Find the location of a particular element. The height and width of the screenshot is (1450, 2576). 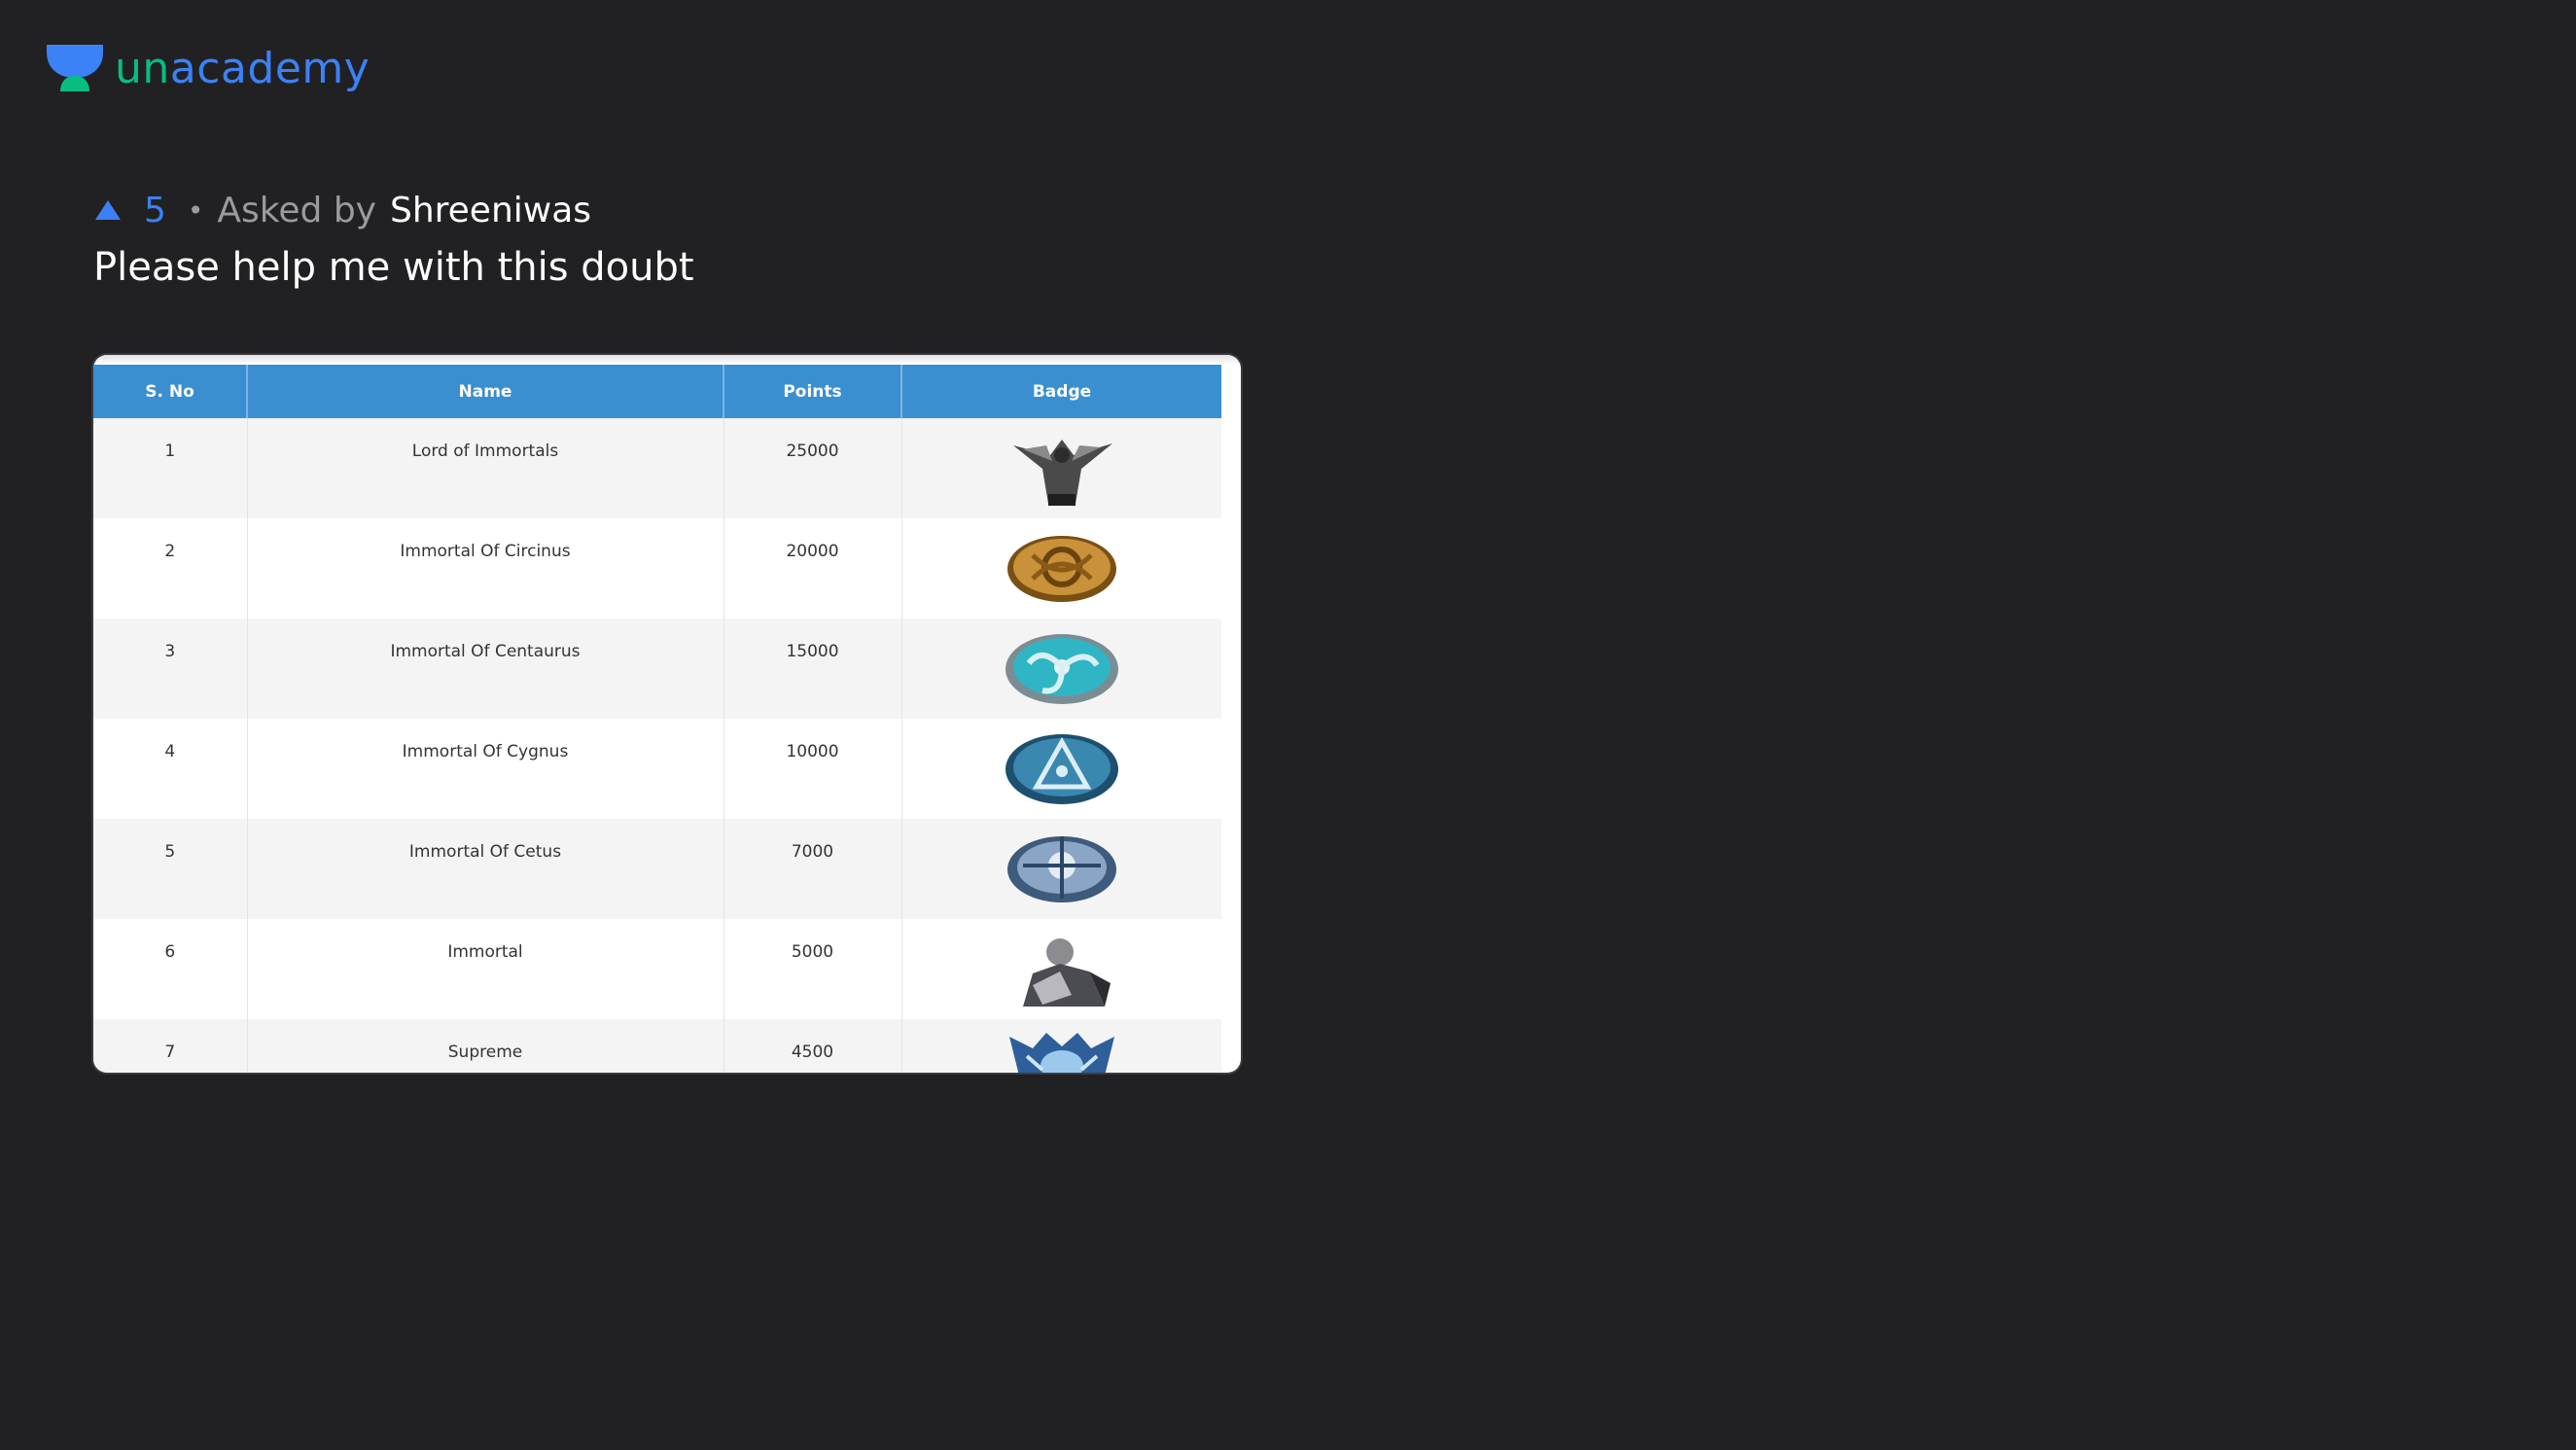

cell-sno: 2 is located at coordinates (170, 569).